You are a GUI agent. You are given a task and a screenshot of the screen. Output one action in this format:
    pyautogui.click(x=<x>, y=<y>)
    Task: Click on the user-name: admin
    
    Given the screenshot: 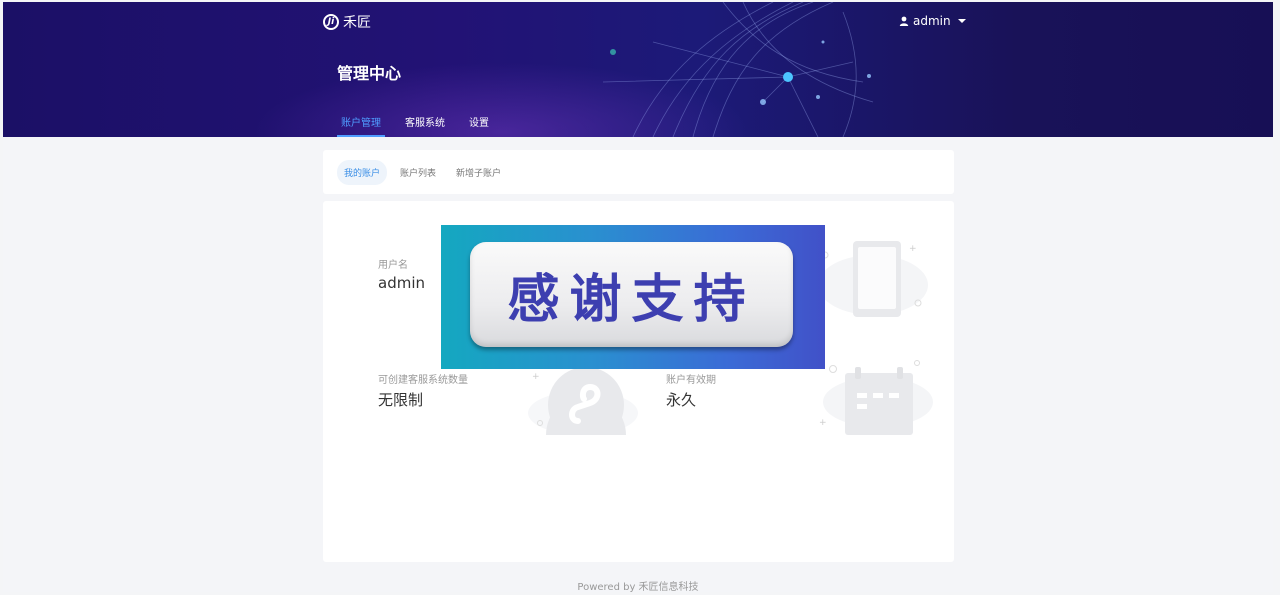 What is the action you would take?
    pyautogui.click(x=932, y=21)
    